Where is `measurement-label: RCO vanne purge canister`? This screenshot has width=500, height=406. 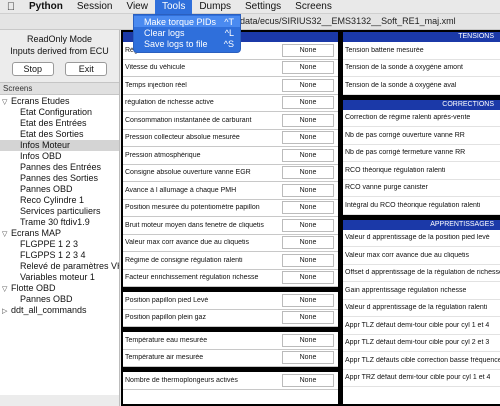 measurement-label: RCO vanne purge canister is located at coordinates (386, 188).